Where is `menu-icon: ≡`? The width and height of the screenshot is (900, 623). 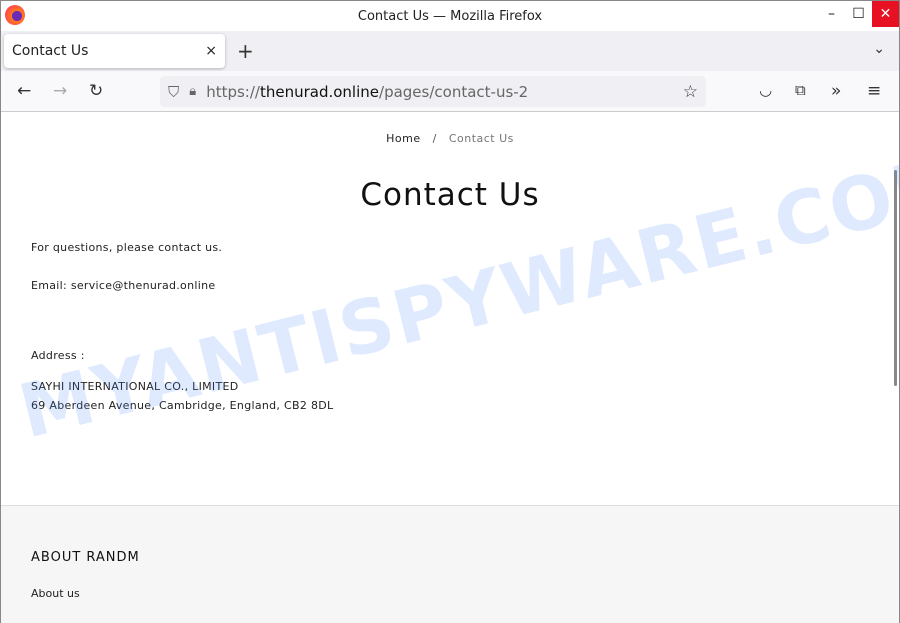
menu-icon: ≡ is located at coordinates (874, 91).